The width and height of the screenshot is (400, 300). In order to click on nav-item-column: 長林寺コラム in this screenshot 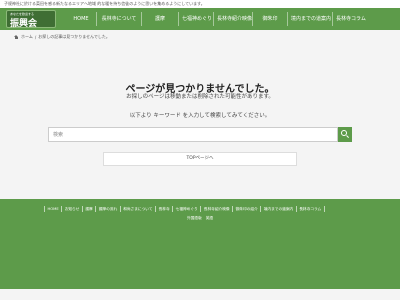, I will do `click(350, 19)`.